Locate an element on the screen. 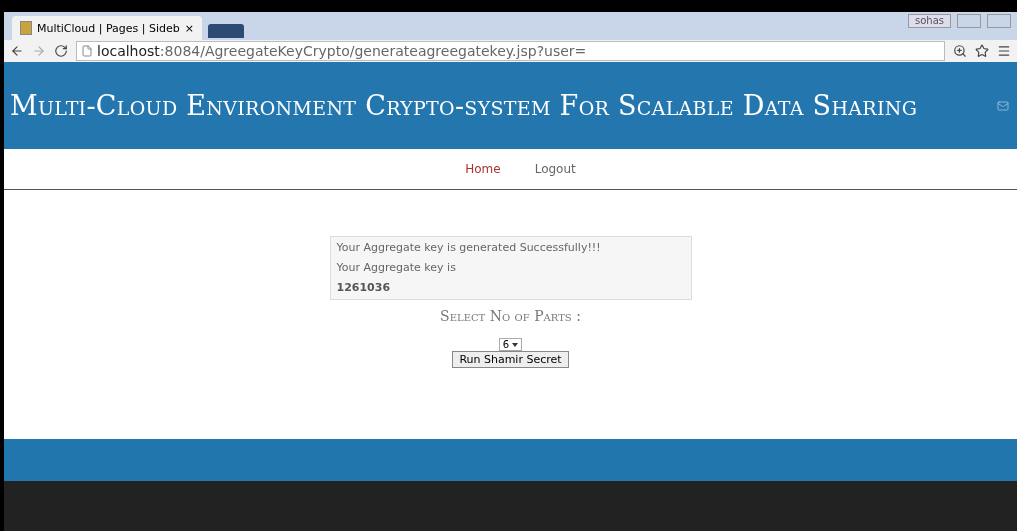 The height and width of the screenshot is (531, 1017). close-icon: × is located at coordinates (189, 28).